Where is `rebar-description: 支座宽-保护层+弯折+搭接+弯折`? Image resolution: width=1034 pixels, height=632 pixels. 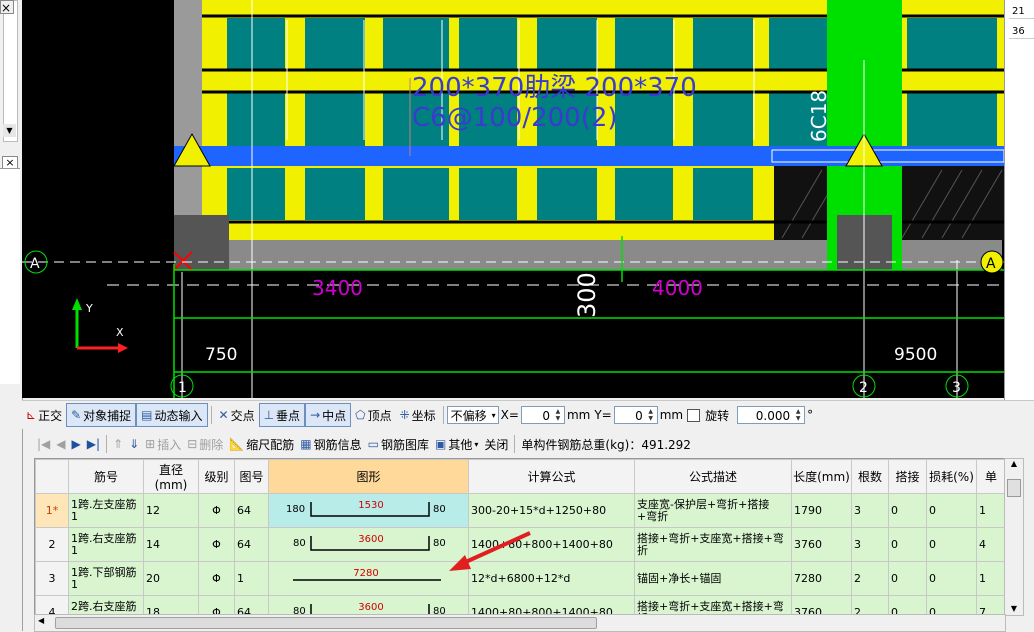 rebar-description: 支座宽-保护层+弯折+搭接+弯折 is located at coordinates (713, 510).